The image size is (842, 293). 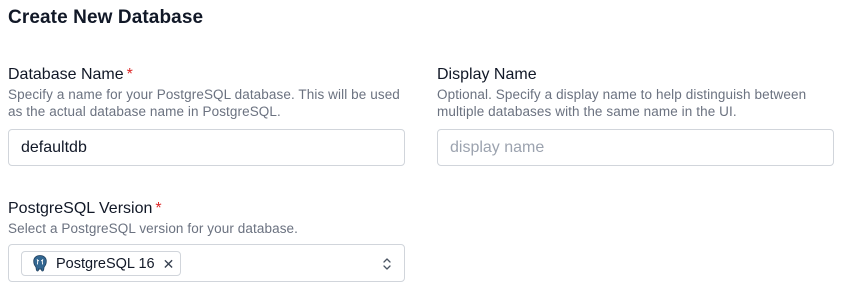 I want to click on postgresql-elephant-icon, so click(x=40, y=264).